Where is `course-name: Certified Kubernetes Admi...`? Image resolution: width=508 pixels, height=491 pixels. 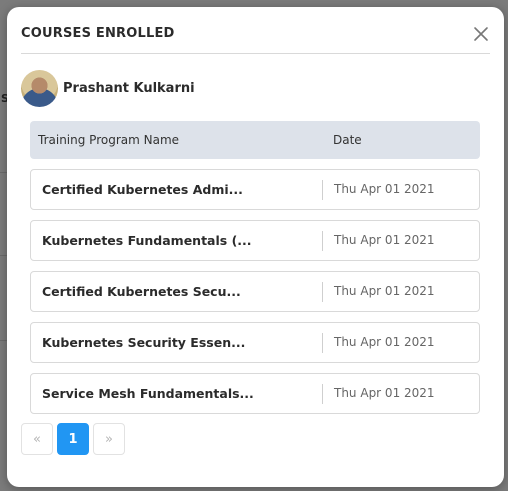
course-name: Certified Kubernetes Admi... is located at coordinates (142, 189).